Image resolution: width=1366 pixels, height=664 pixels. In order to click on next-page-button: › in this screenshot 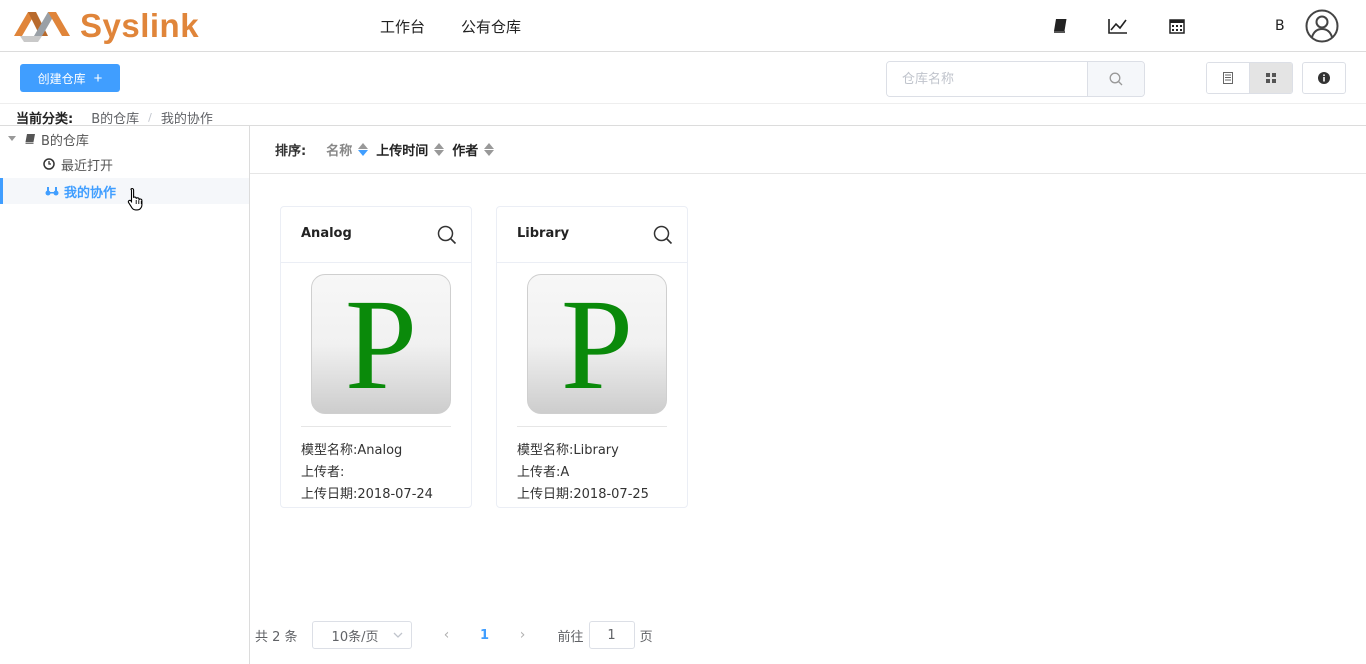, I will do `click(523, 635)`.